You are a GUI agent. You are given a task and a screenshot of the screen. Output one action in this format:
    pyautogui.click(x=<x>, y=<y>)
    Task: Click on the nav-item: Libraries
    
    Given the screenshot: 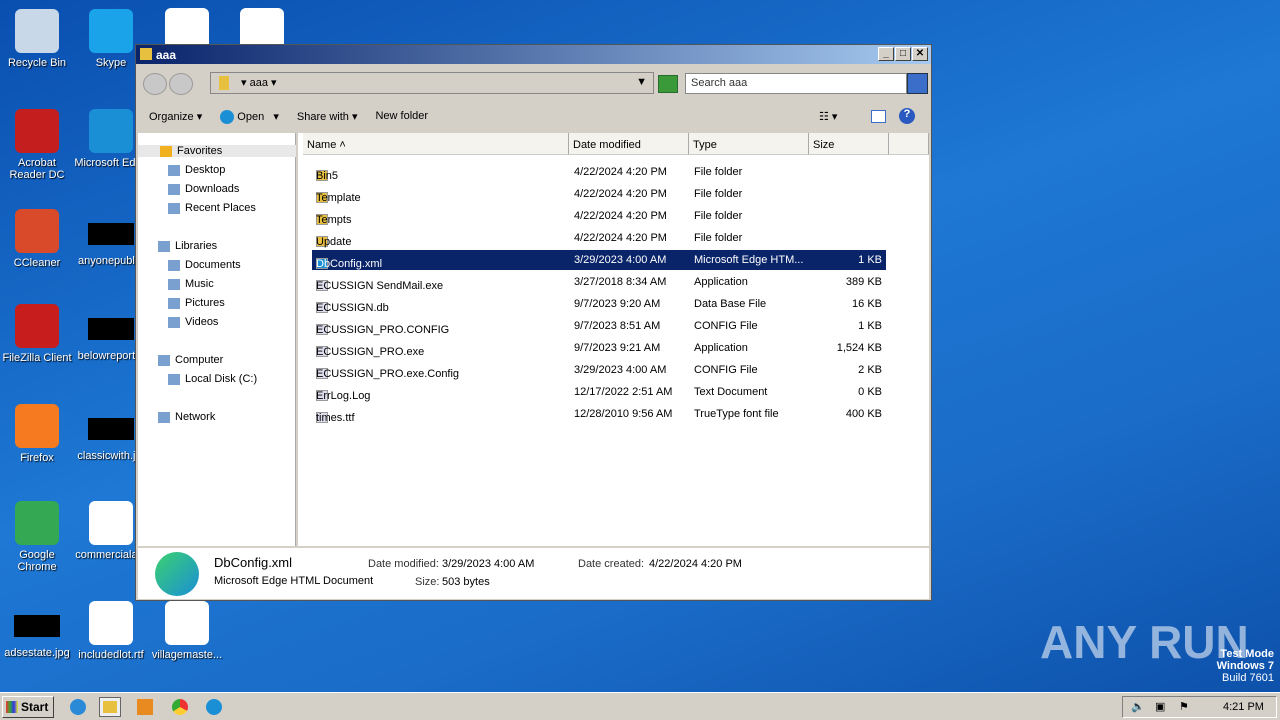 What is the action you would take?
    pyautogui.click(x=187, y=246)
    